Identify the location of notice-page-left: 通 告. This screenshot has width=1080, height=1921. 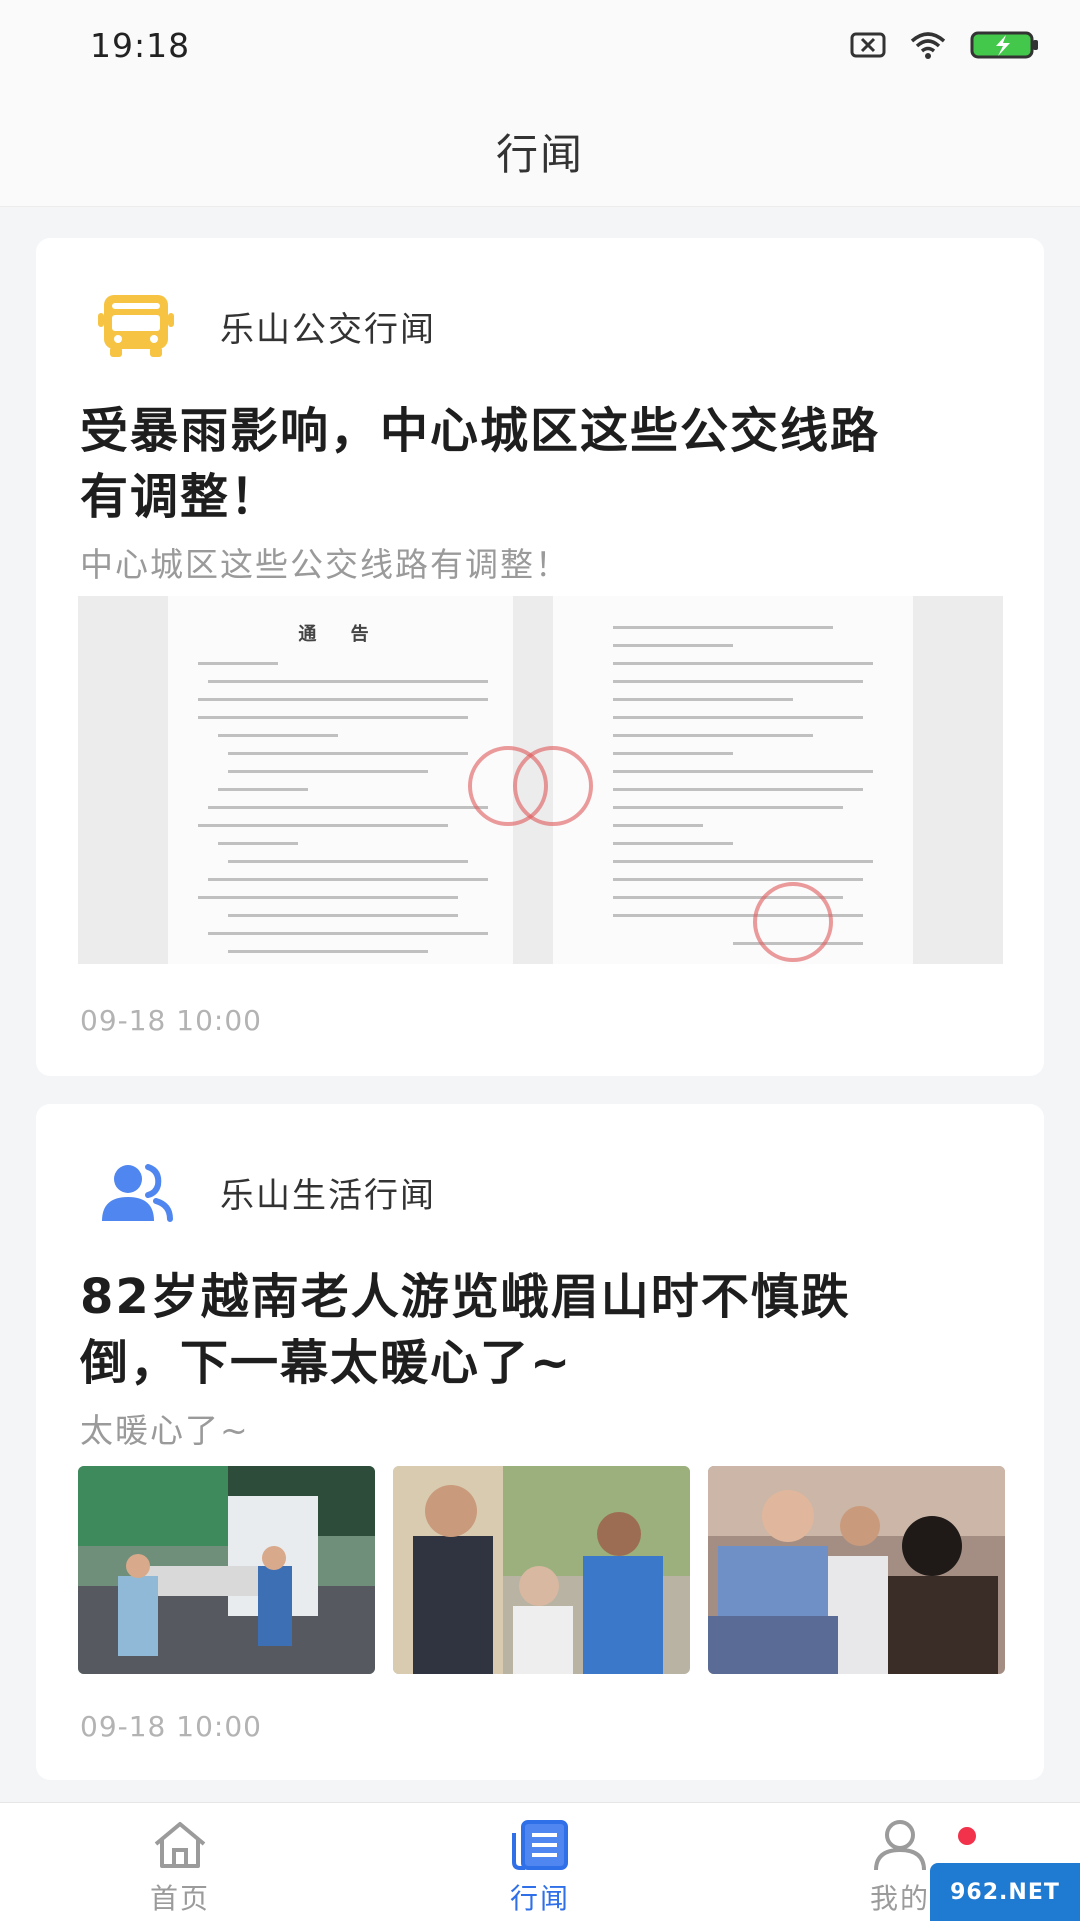
(358, 780).